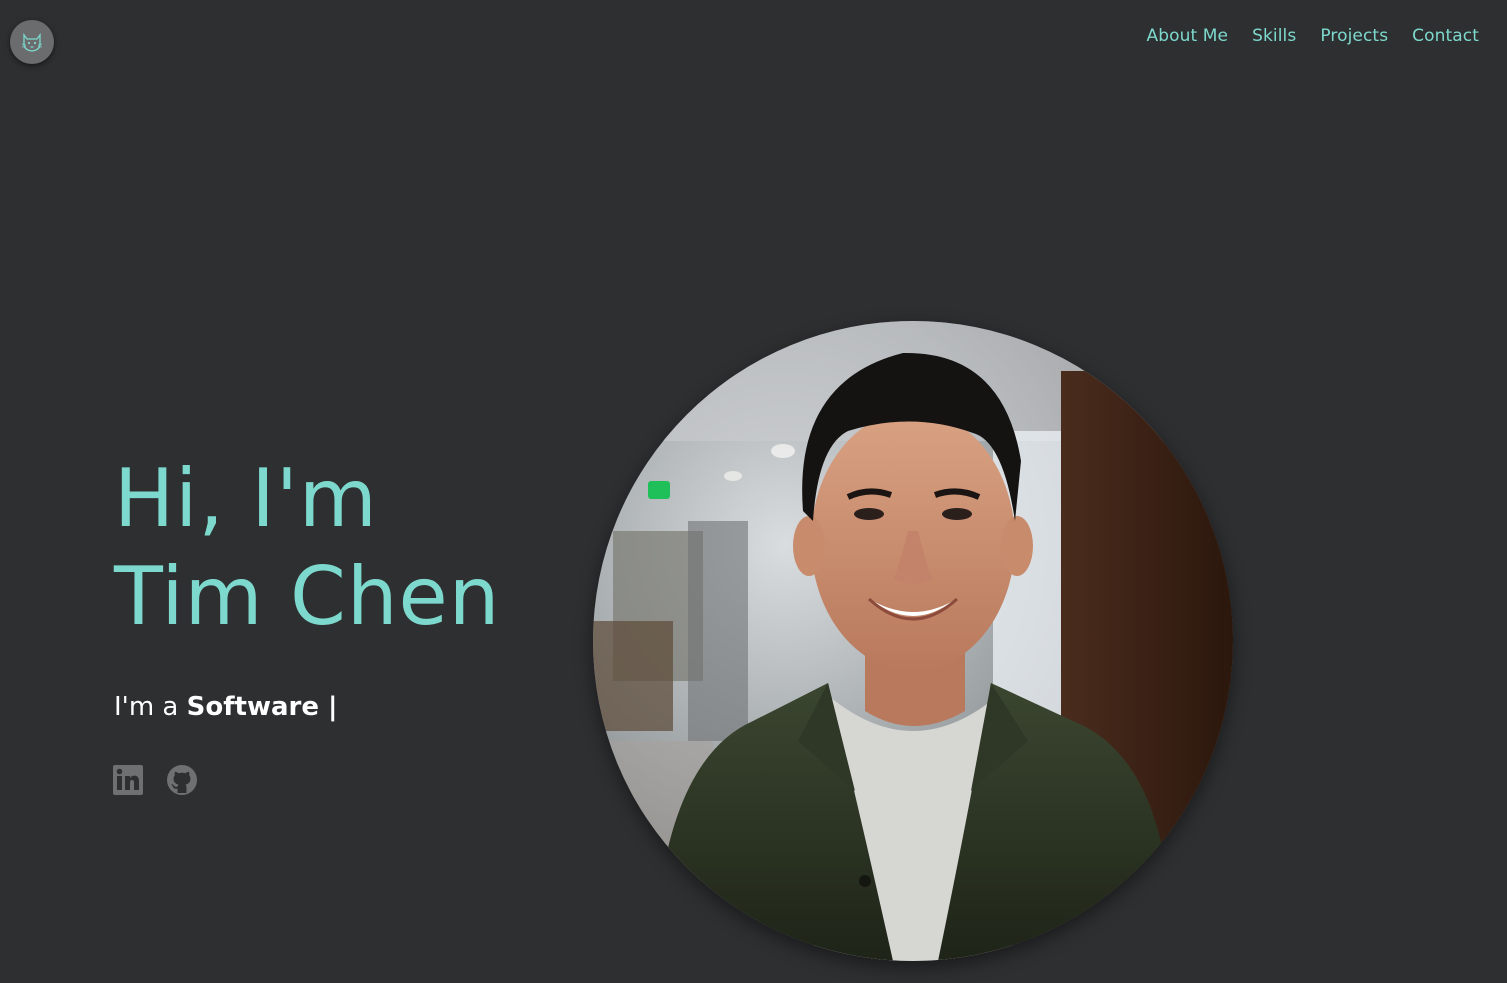  I want to click on linkedin-icon, so click(128, 780).